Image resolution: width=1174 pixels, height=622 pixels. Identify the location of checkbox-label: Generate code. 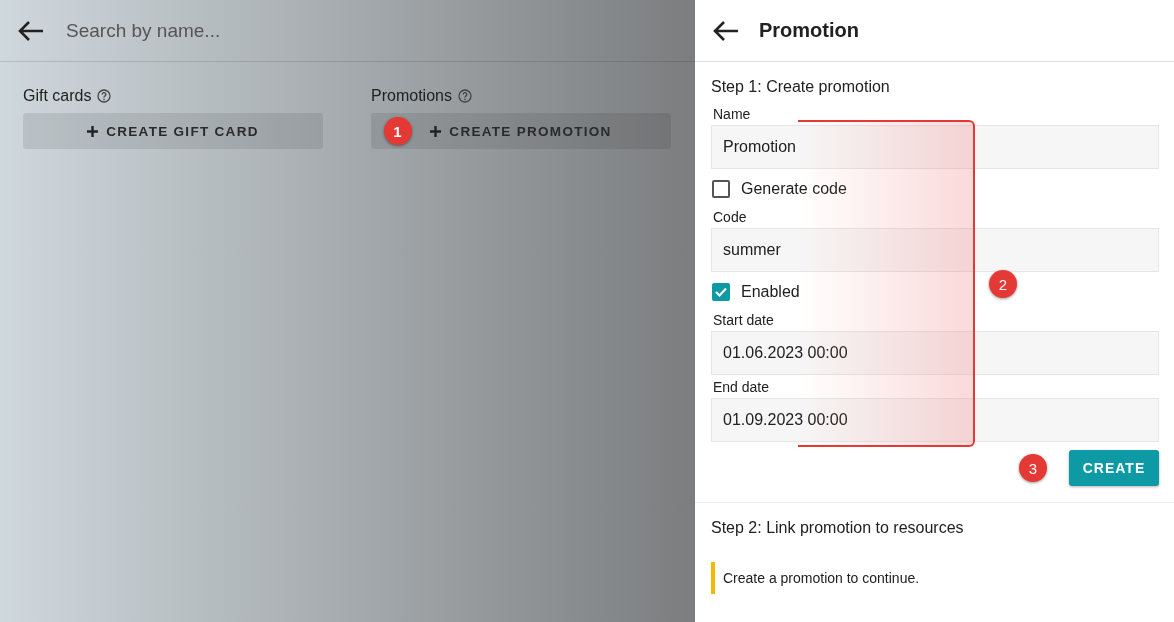
(794, 189).